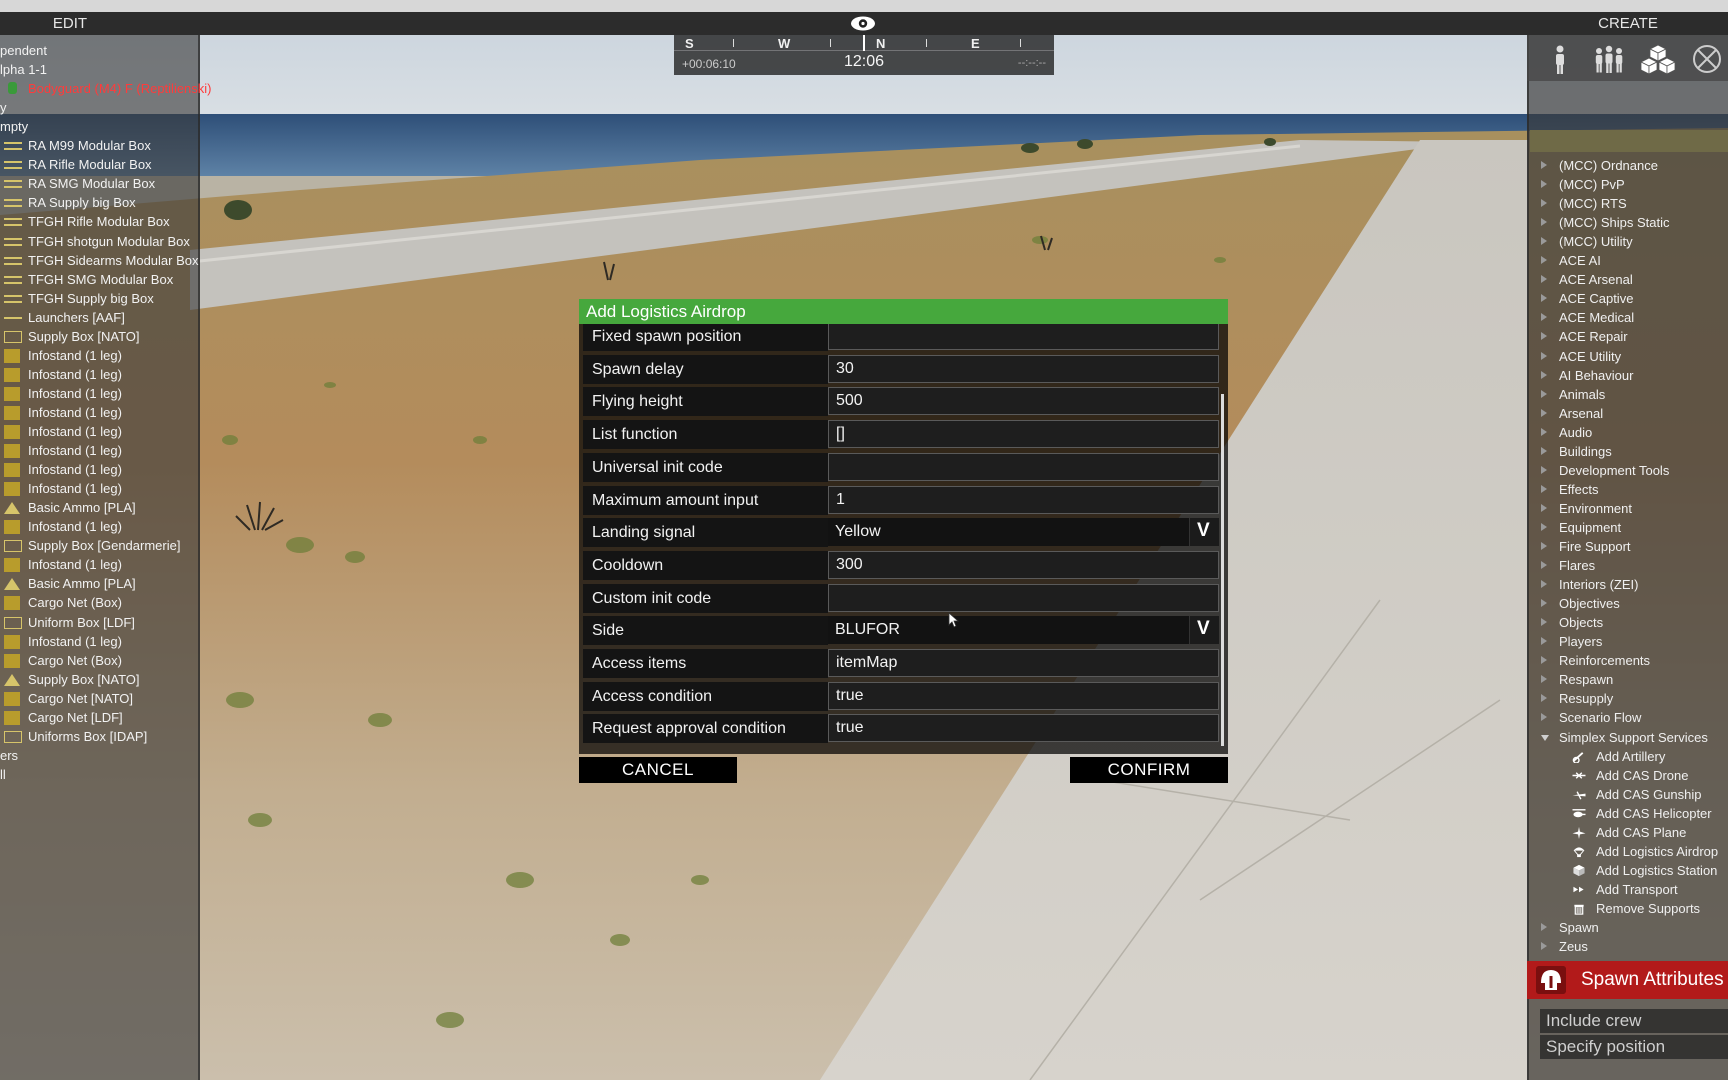  I want to click on edit-tree-item-label: RA Supply big Box, so click(82, 202).